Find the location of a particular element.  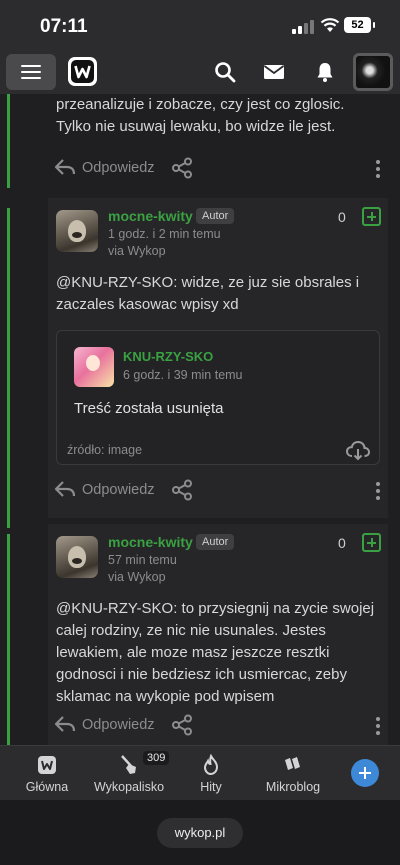

browser-toolbar: wykop.pl is located at coordinates (200, 832).